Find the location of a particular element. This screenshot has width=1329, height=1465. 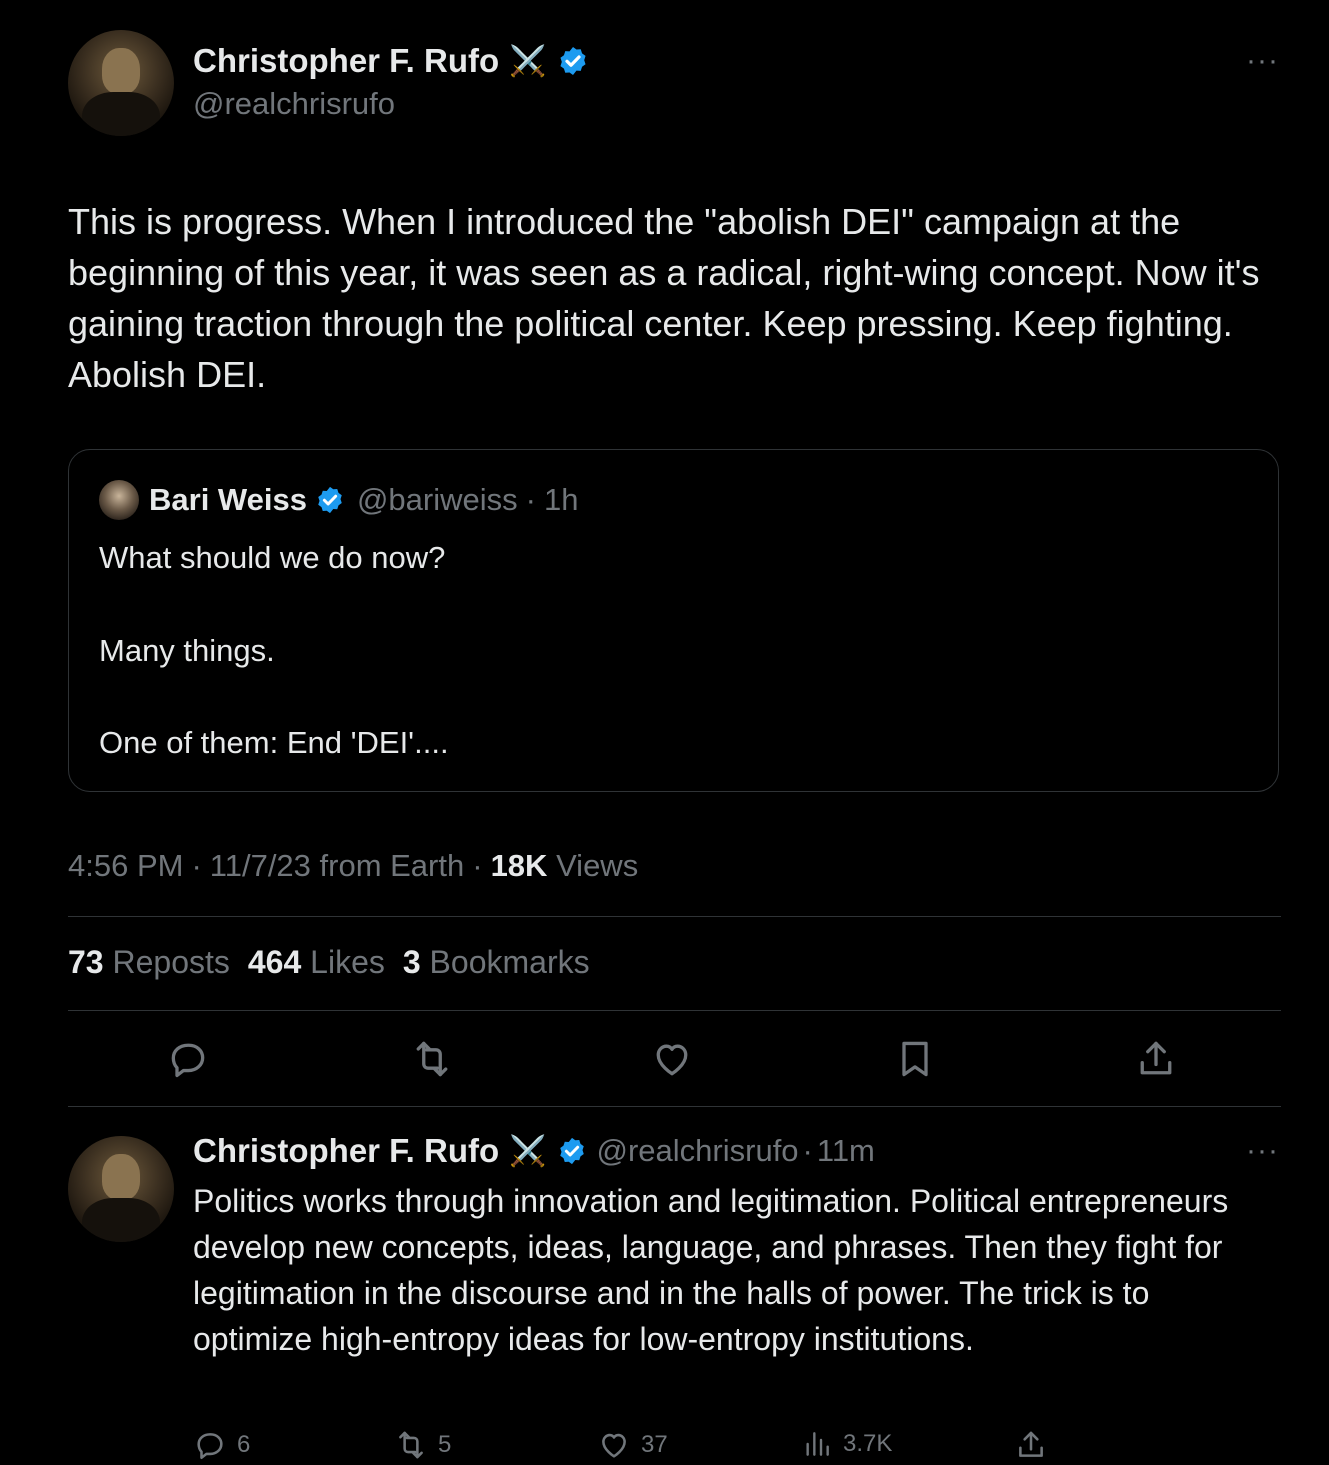

likes-stat: 464 Likes is located at coordinates (316, 962).